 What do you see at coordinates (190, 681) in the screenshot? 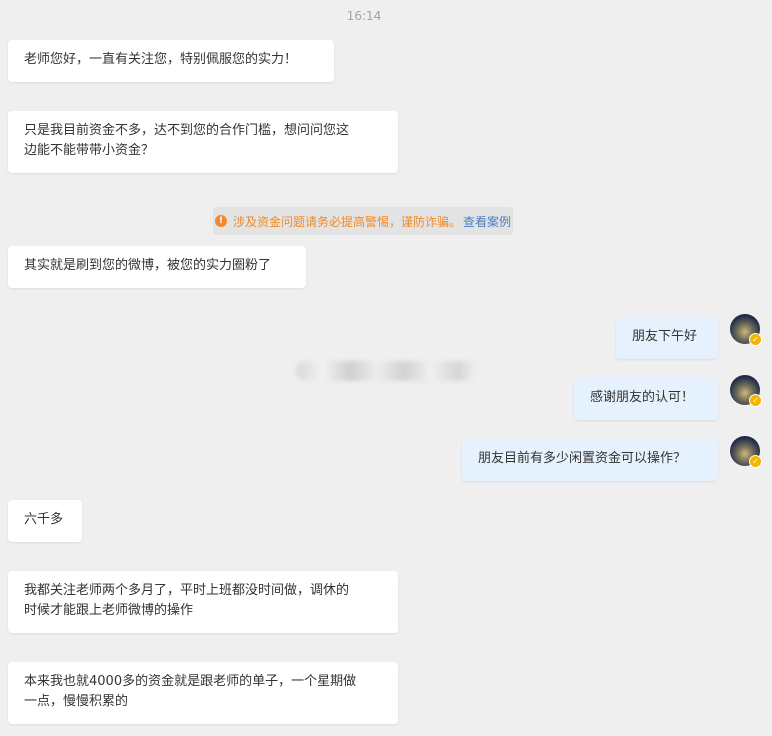
I see `message-text-line: 本来我也就4000多的资金就是跟老师的单子，一个星期做` at bounding box center [190, 681].